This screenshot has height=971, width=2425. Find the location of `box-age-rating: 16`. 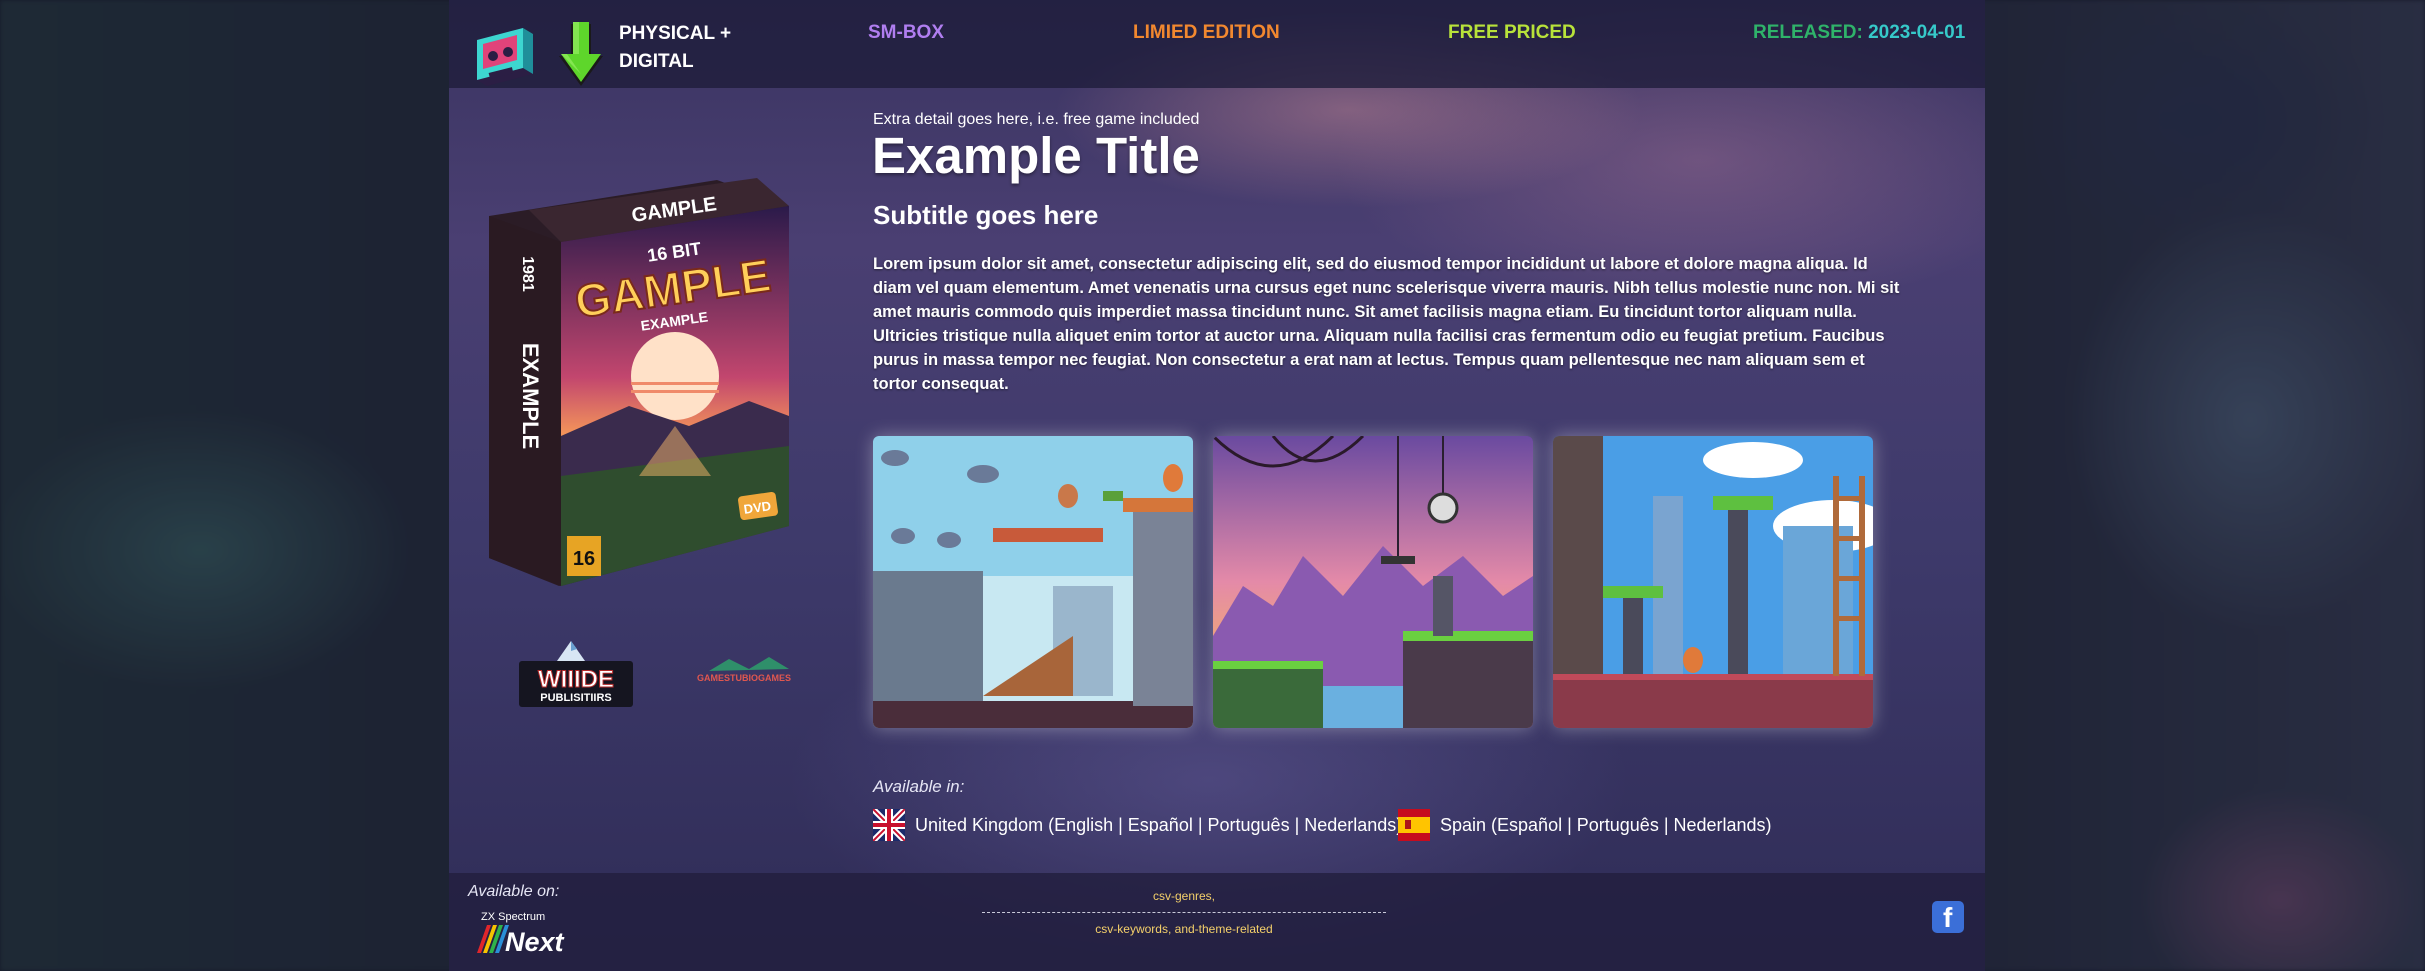

box-age-rating: 16 is located at coordinates (584, 559).